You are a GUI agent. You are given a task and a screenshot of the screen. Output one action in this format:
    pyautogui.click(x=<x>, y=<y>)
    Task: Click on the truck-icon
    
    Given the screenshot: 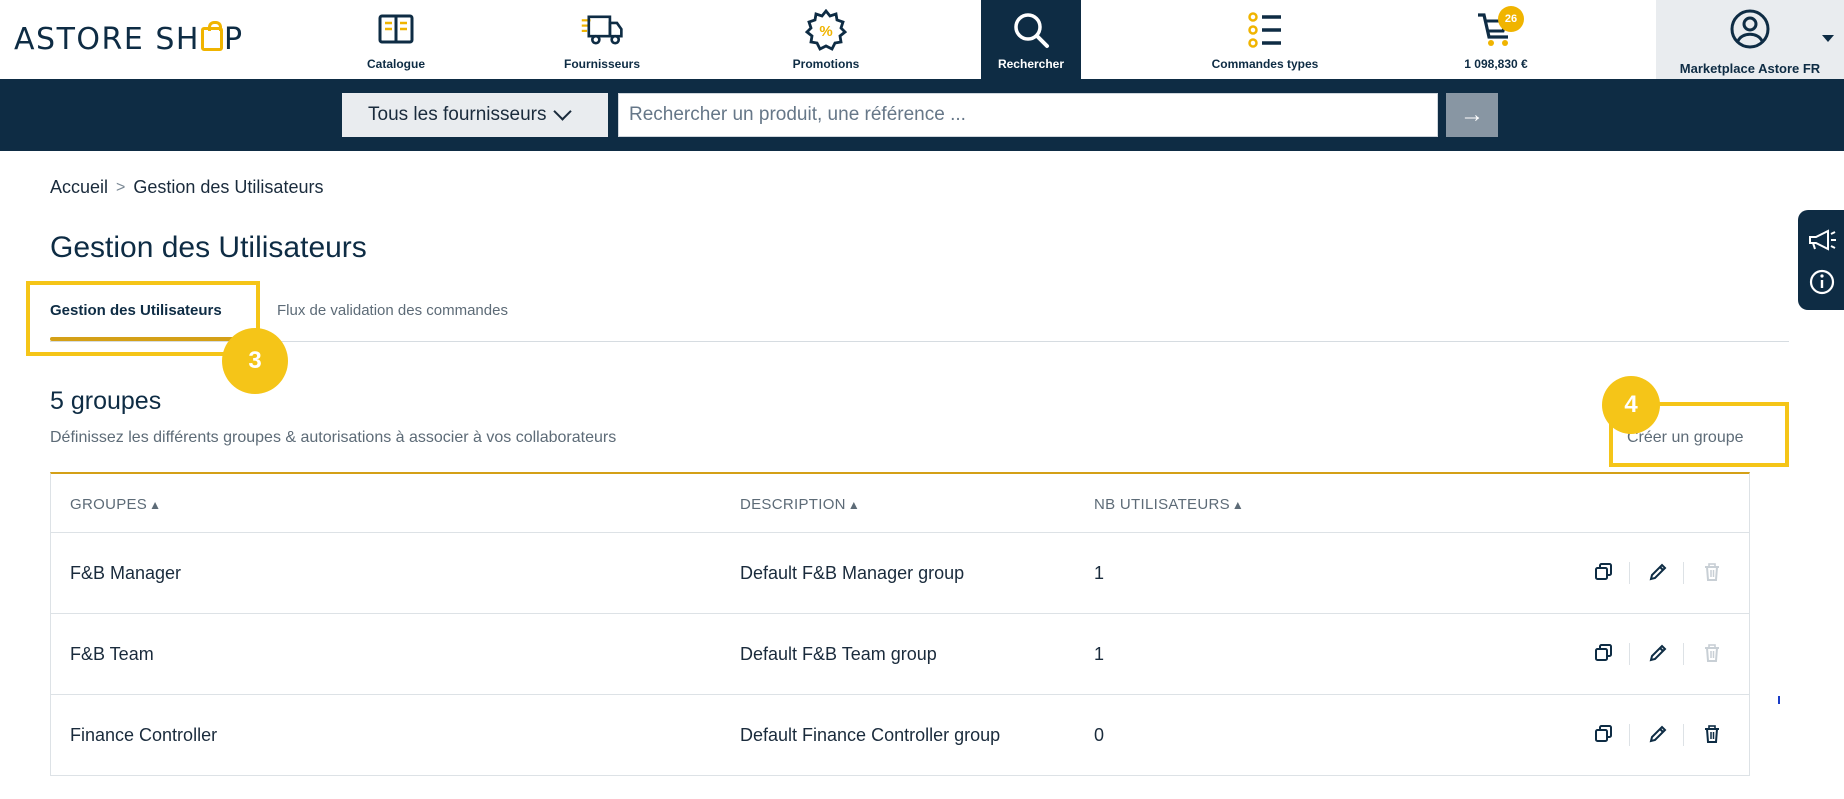 What is the action you would take?
    pyautogui.click(x=602, y=30)
    